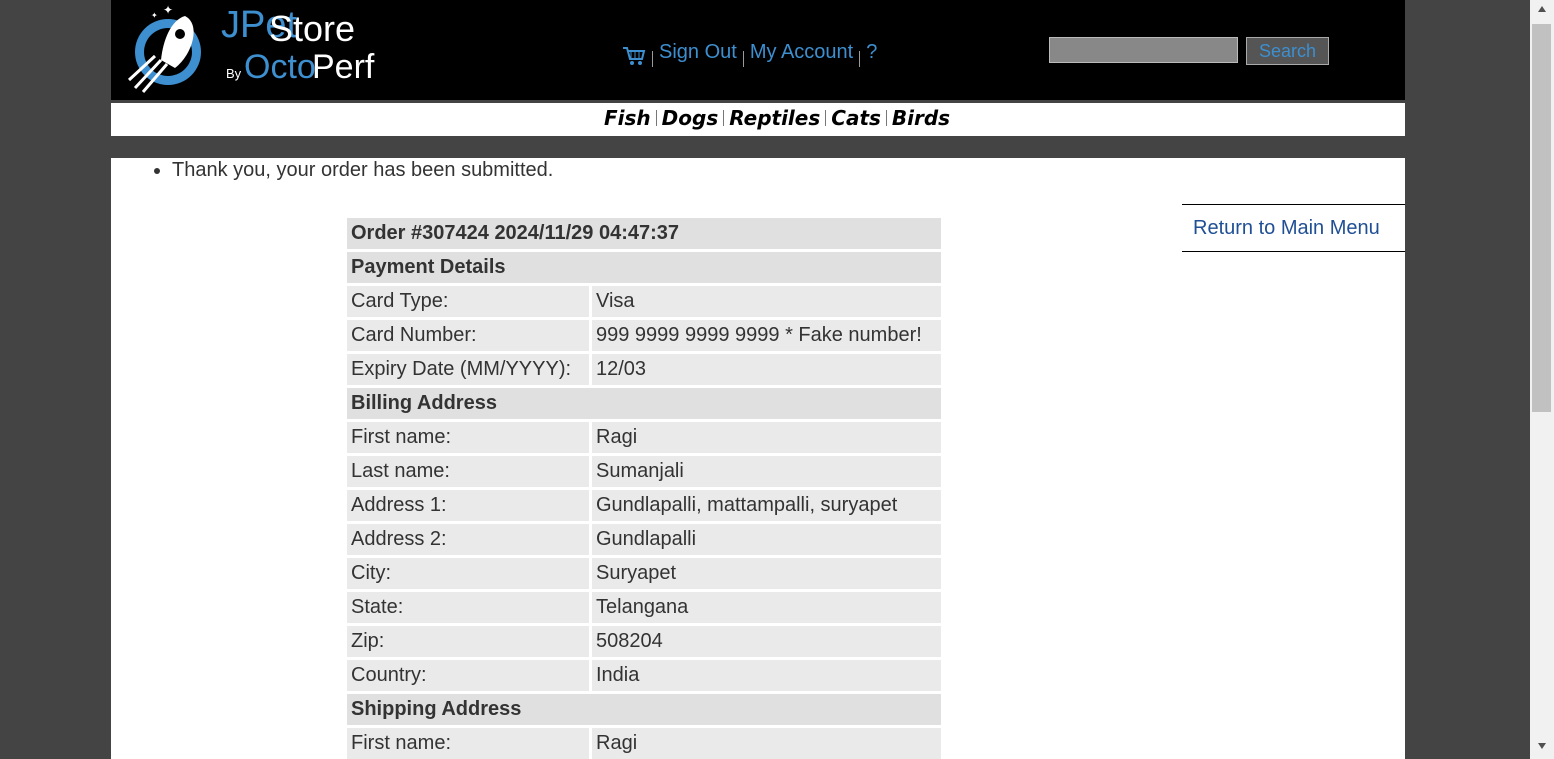 The height and width of the screenshot is (759, 1554). I want to click on shipping-first-name-label: First name:, so click(468, 743).